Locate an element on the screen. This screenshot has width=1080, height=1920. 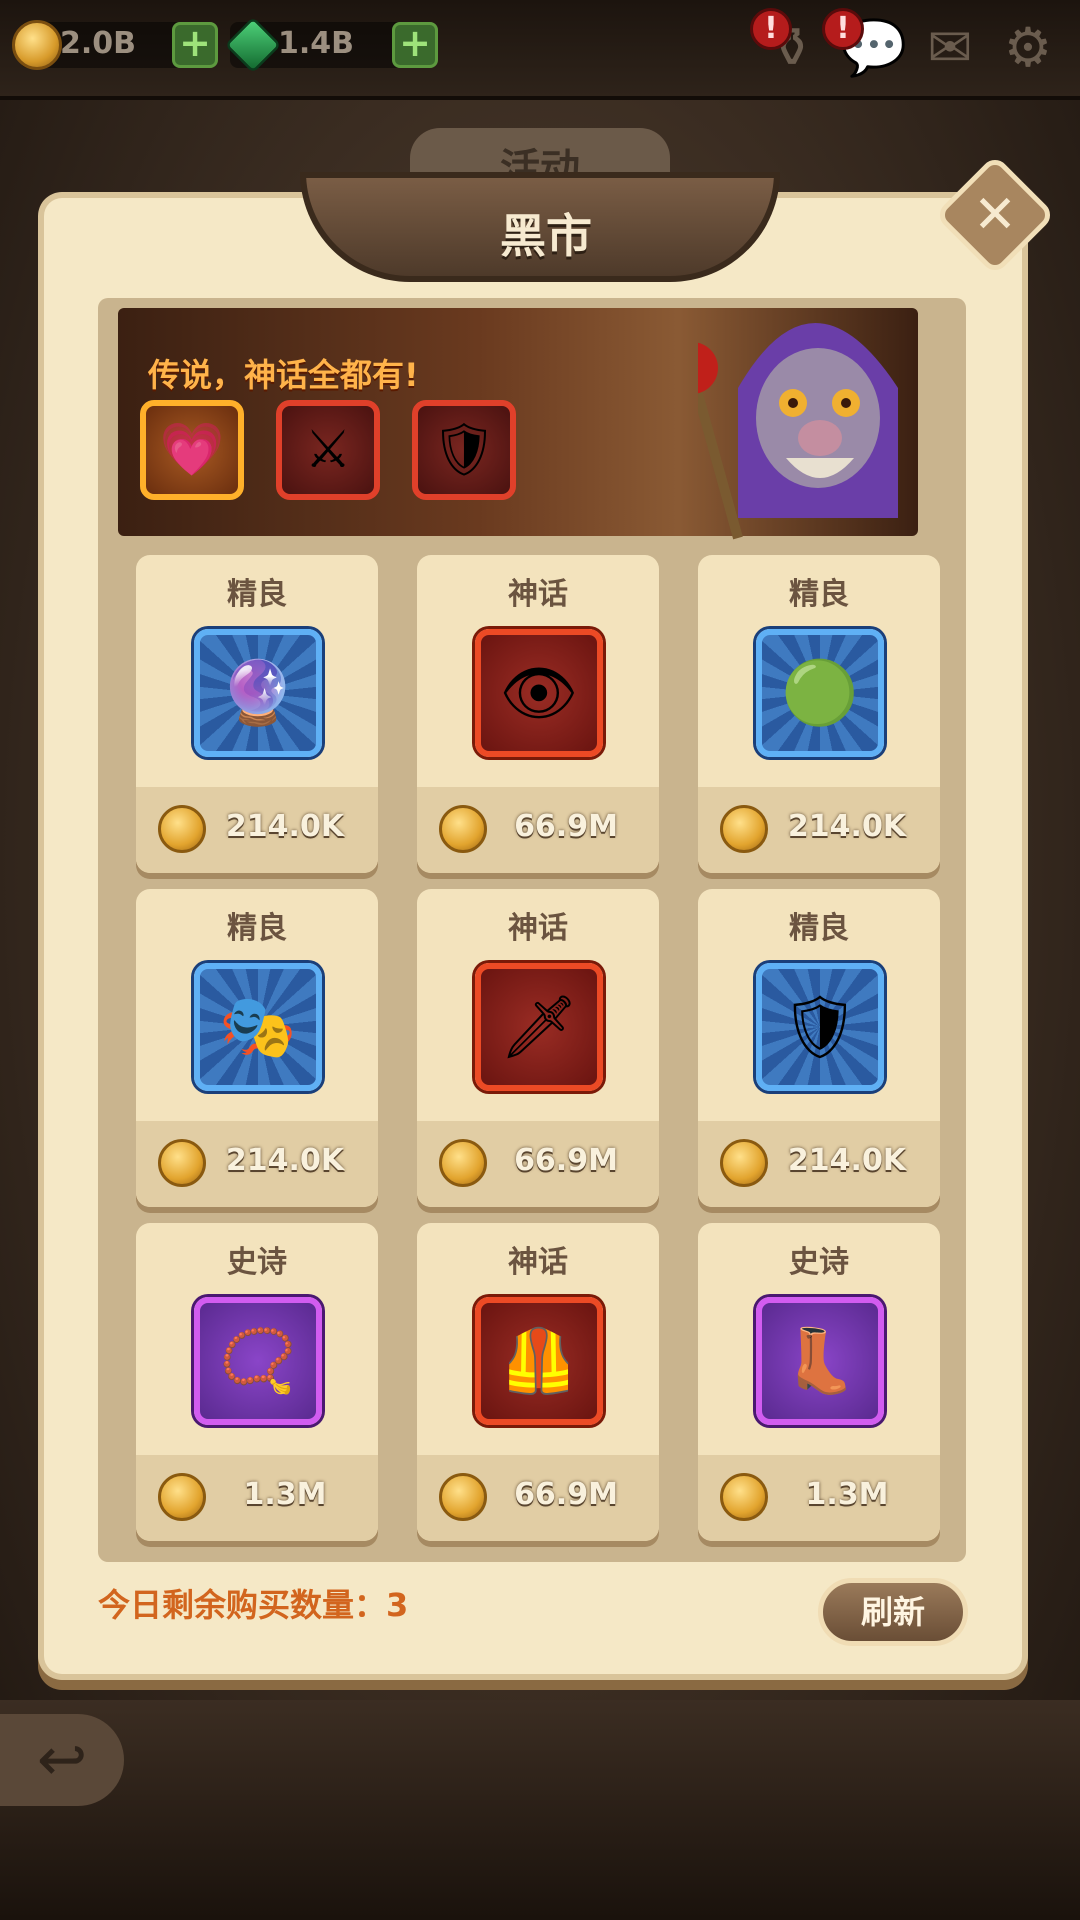
silver-mask-icon: 🎭 is located at coordinates (258, 1026).